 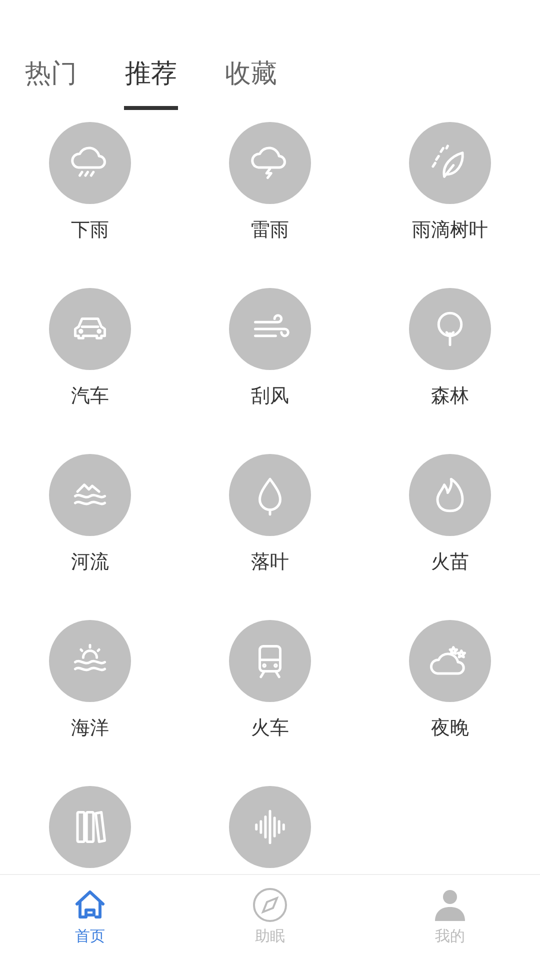 I want to click on sound-label: 下雨, so click(x=90, y=230).